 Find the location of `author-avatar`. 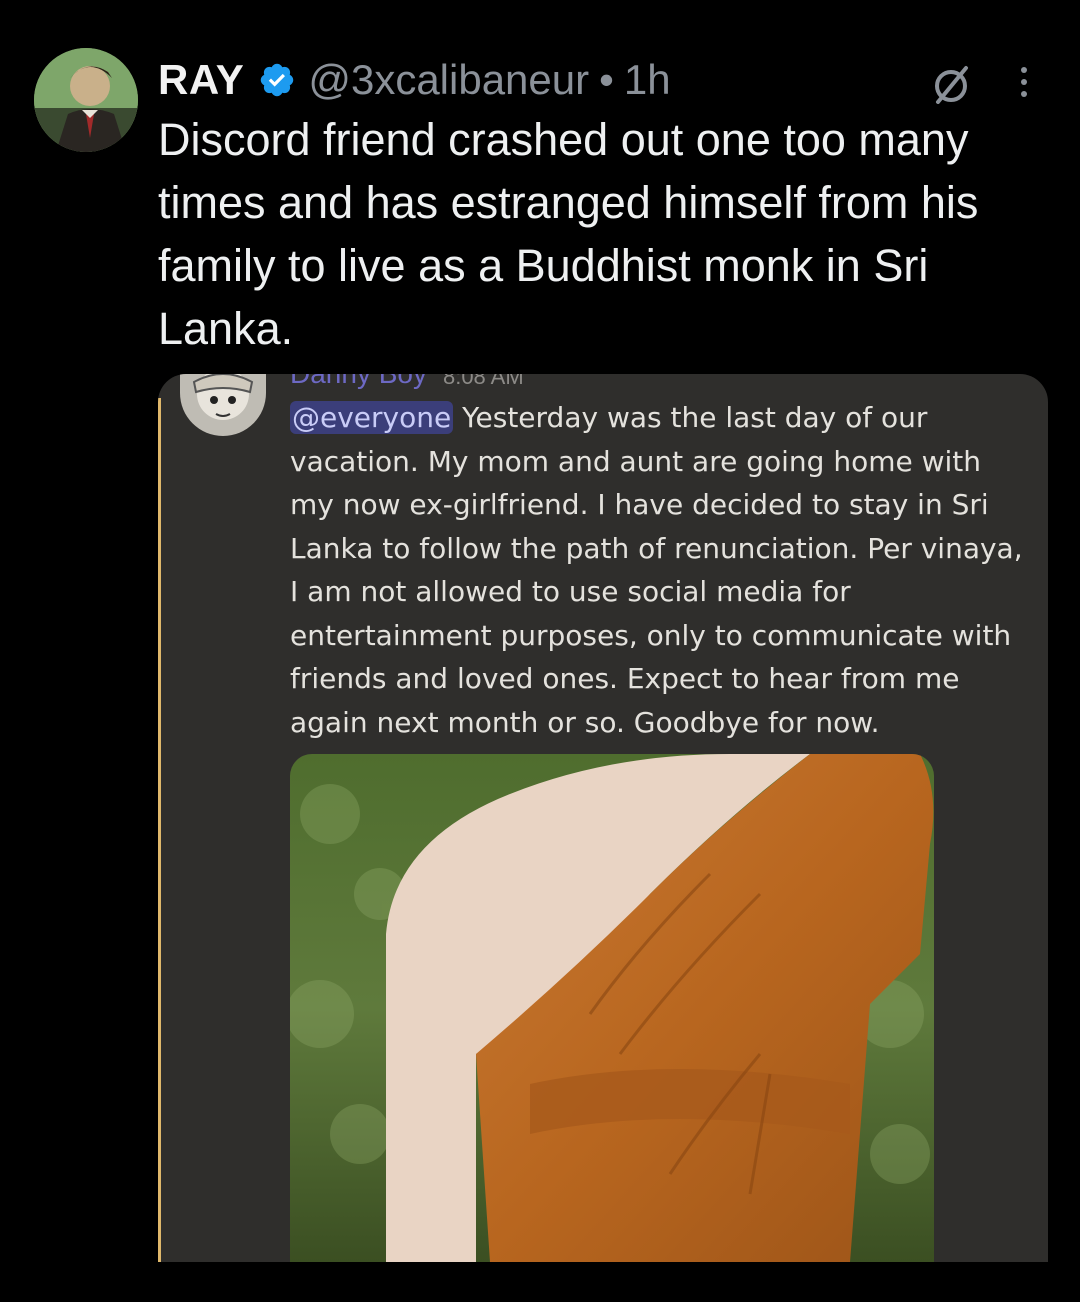

author-avatar is located at coordinates (86, 100).